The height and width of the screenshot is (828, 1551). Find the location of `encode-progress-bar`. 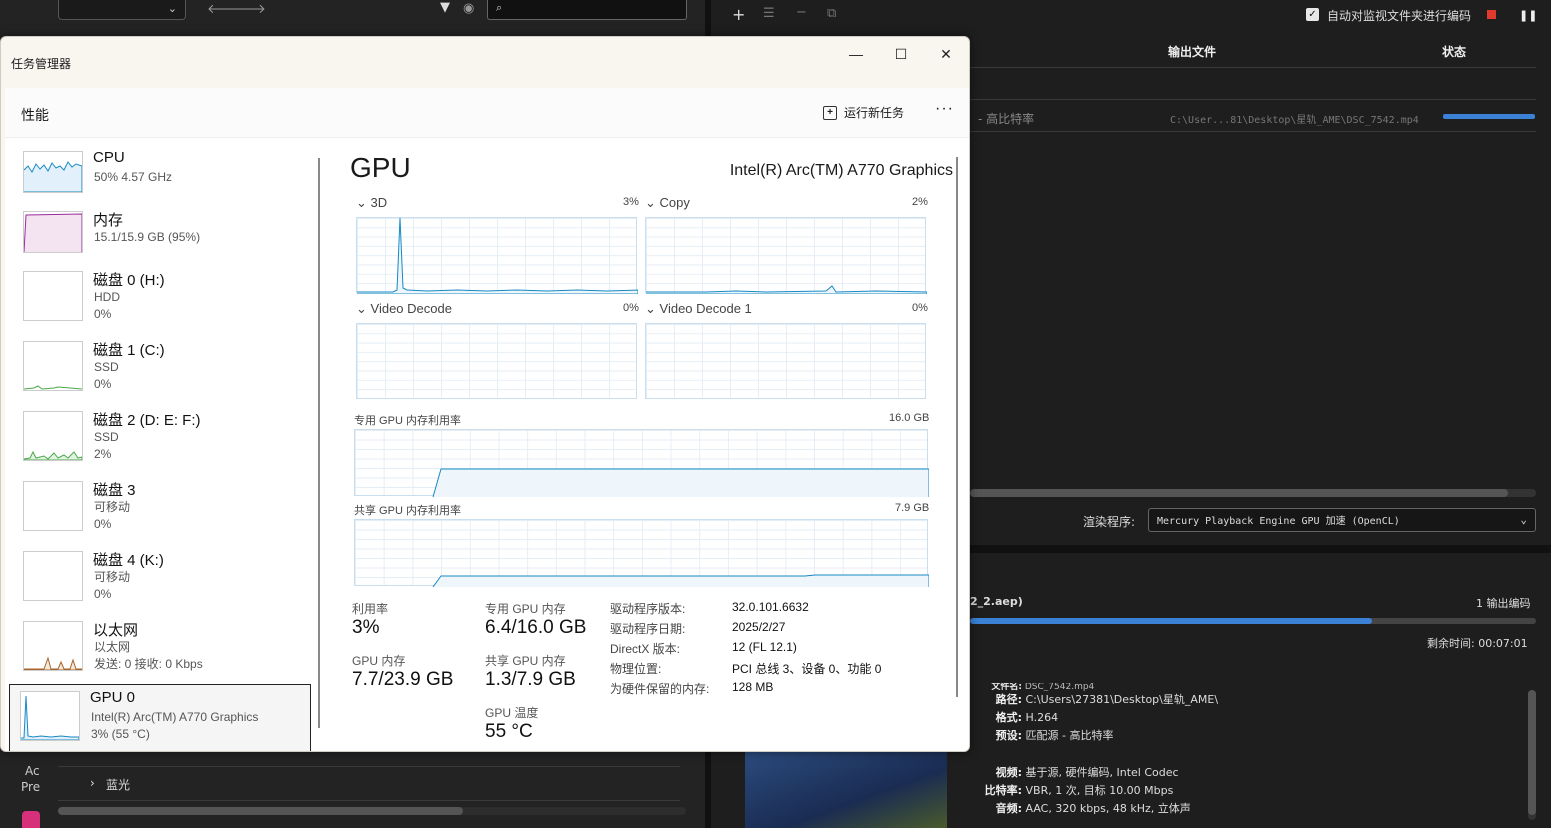

encode-progress-bar is located at coordinates (1253, 621).